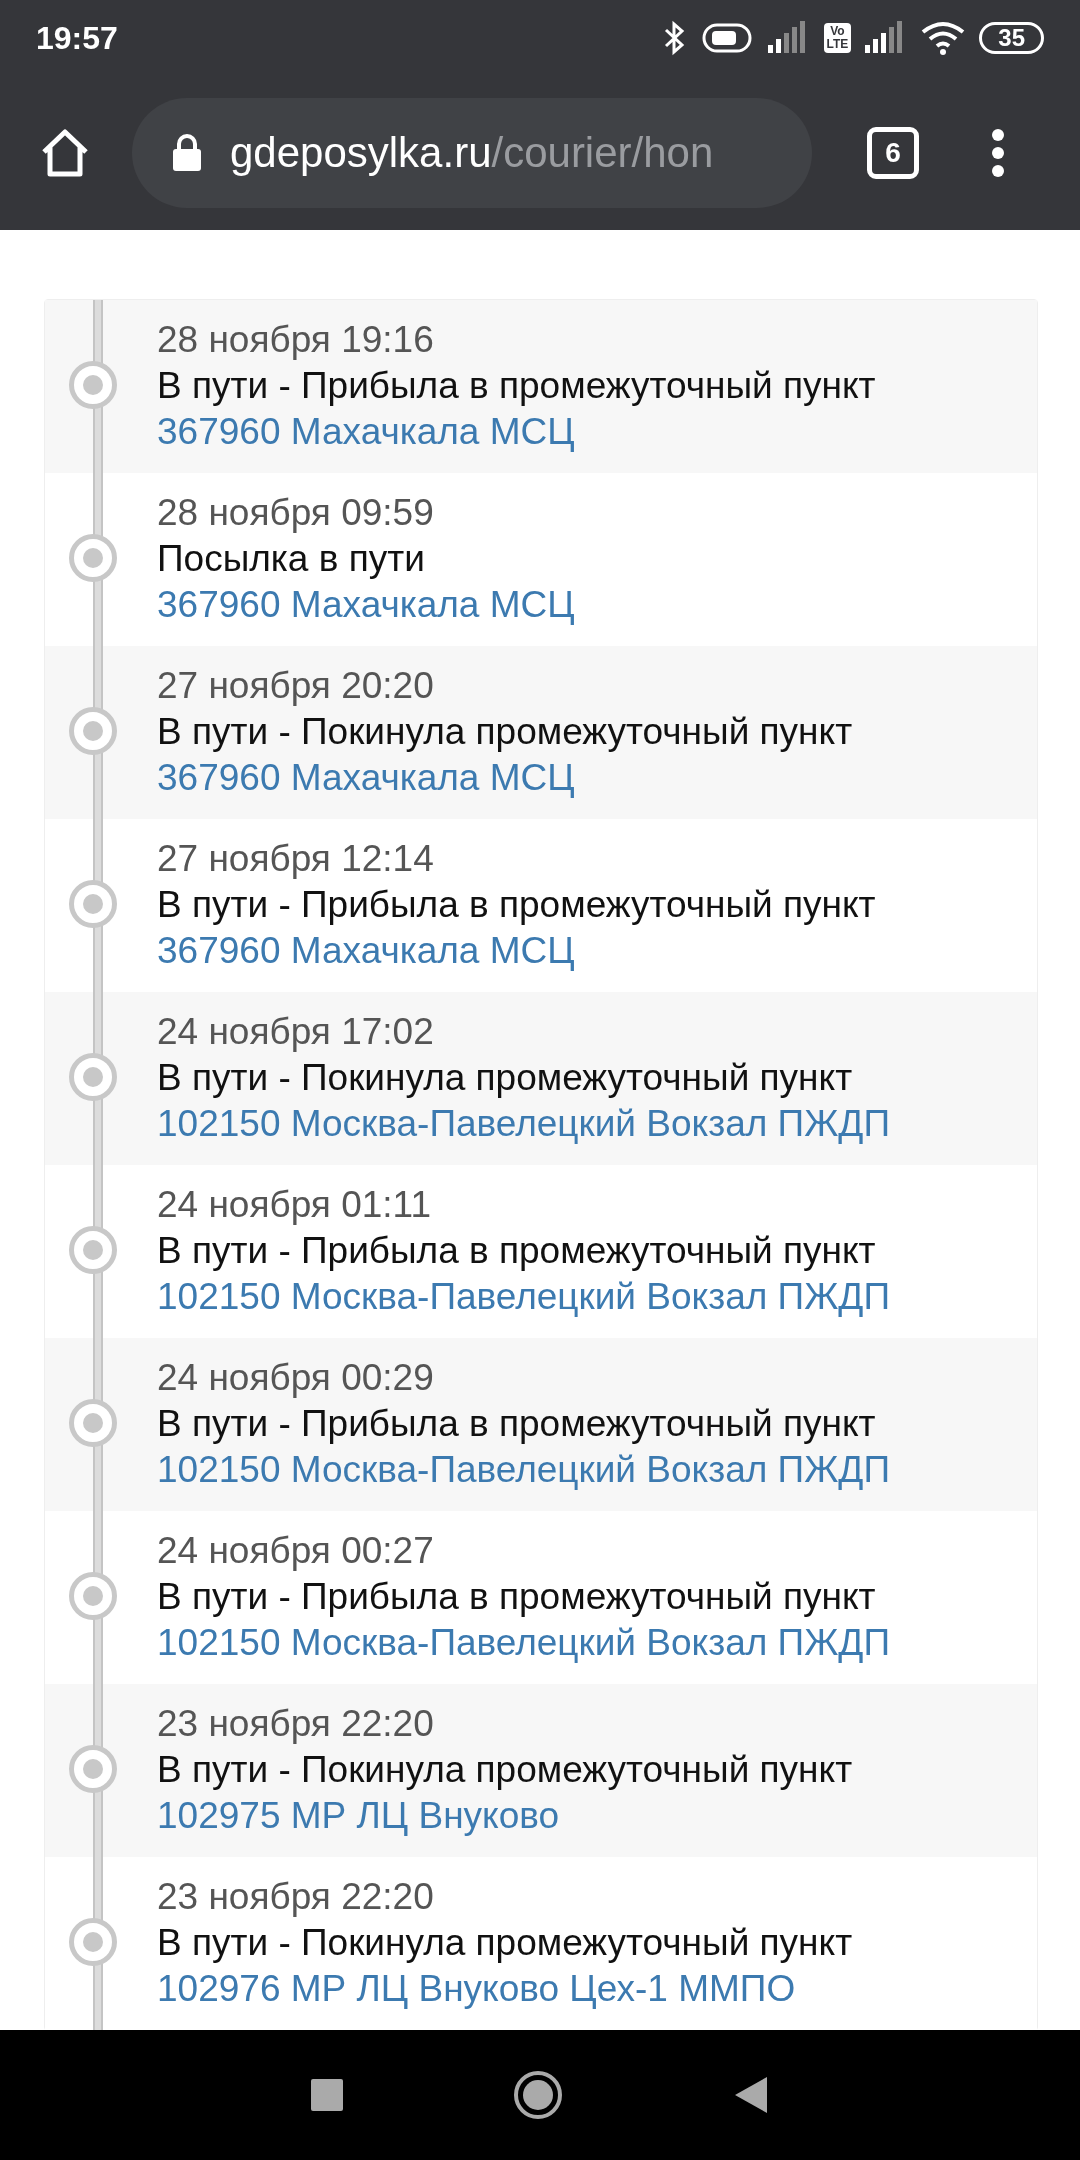 The height and width of the screenshot is (2160, 1080). Describe the element at coordinates (727, 38) in the screenshot. I see `toggle-icon` at that location.